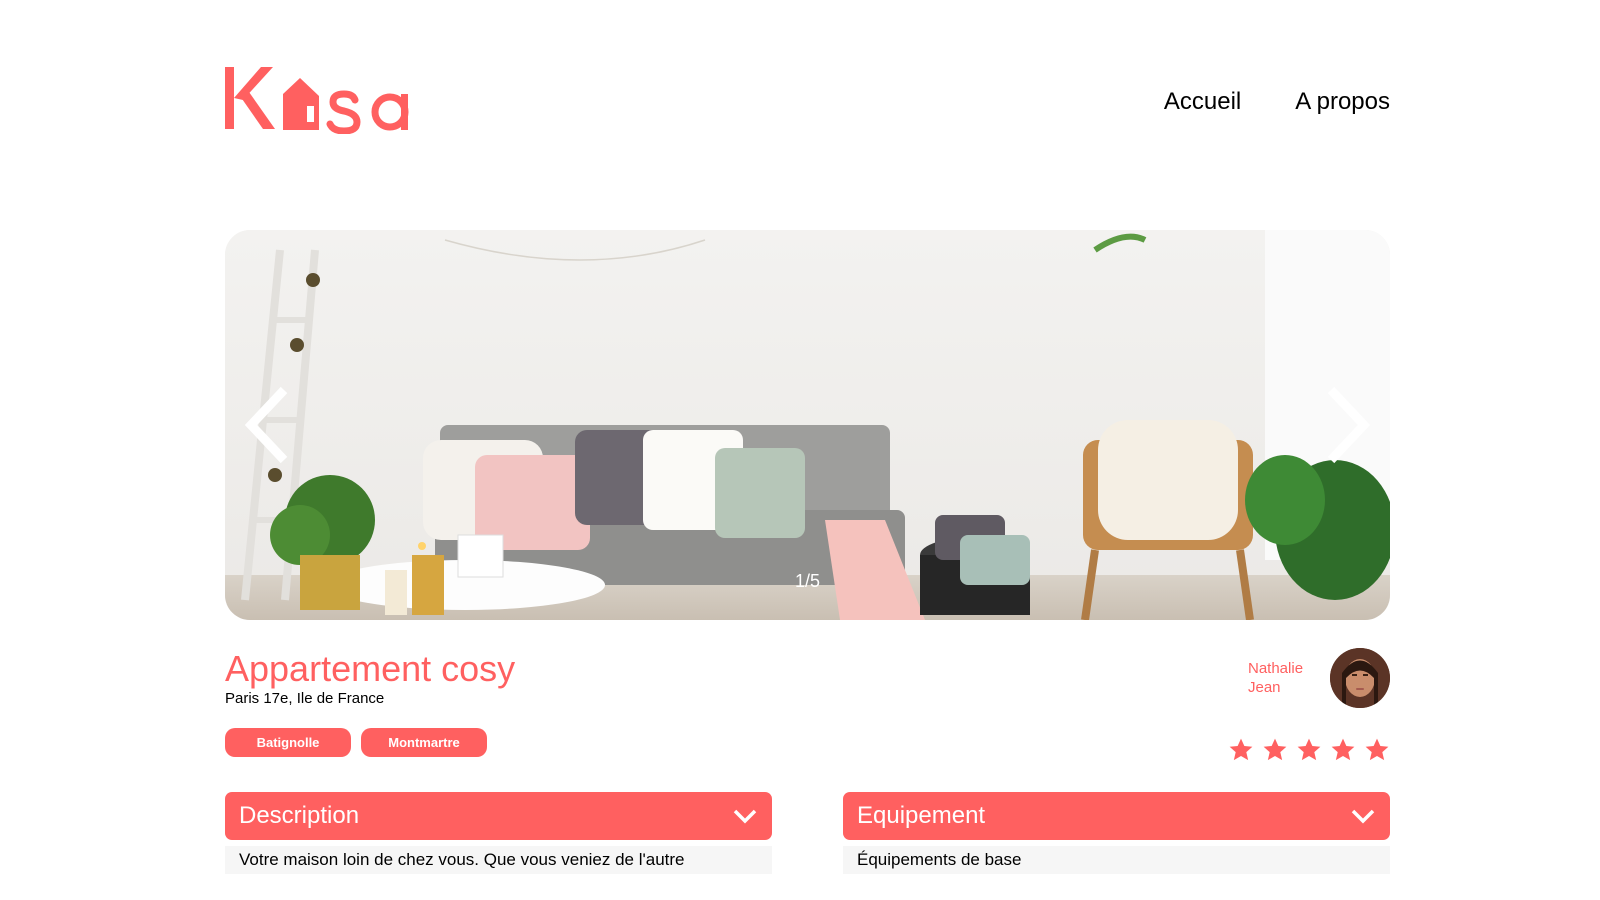  What do you see at coordinates (305, 698) in the screenshot?
I see `listing-location: Paris 17e, Ile de France` at bounding box center [305, 698].